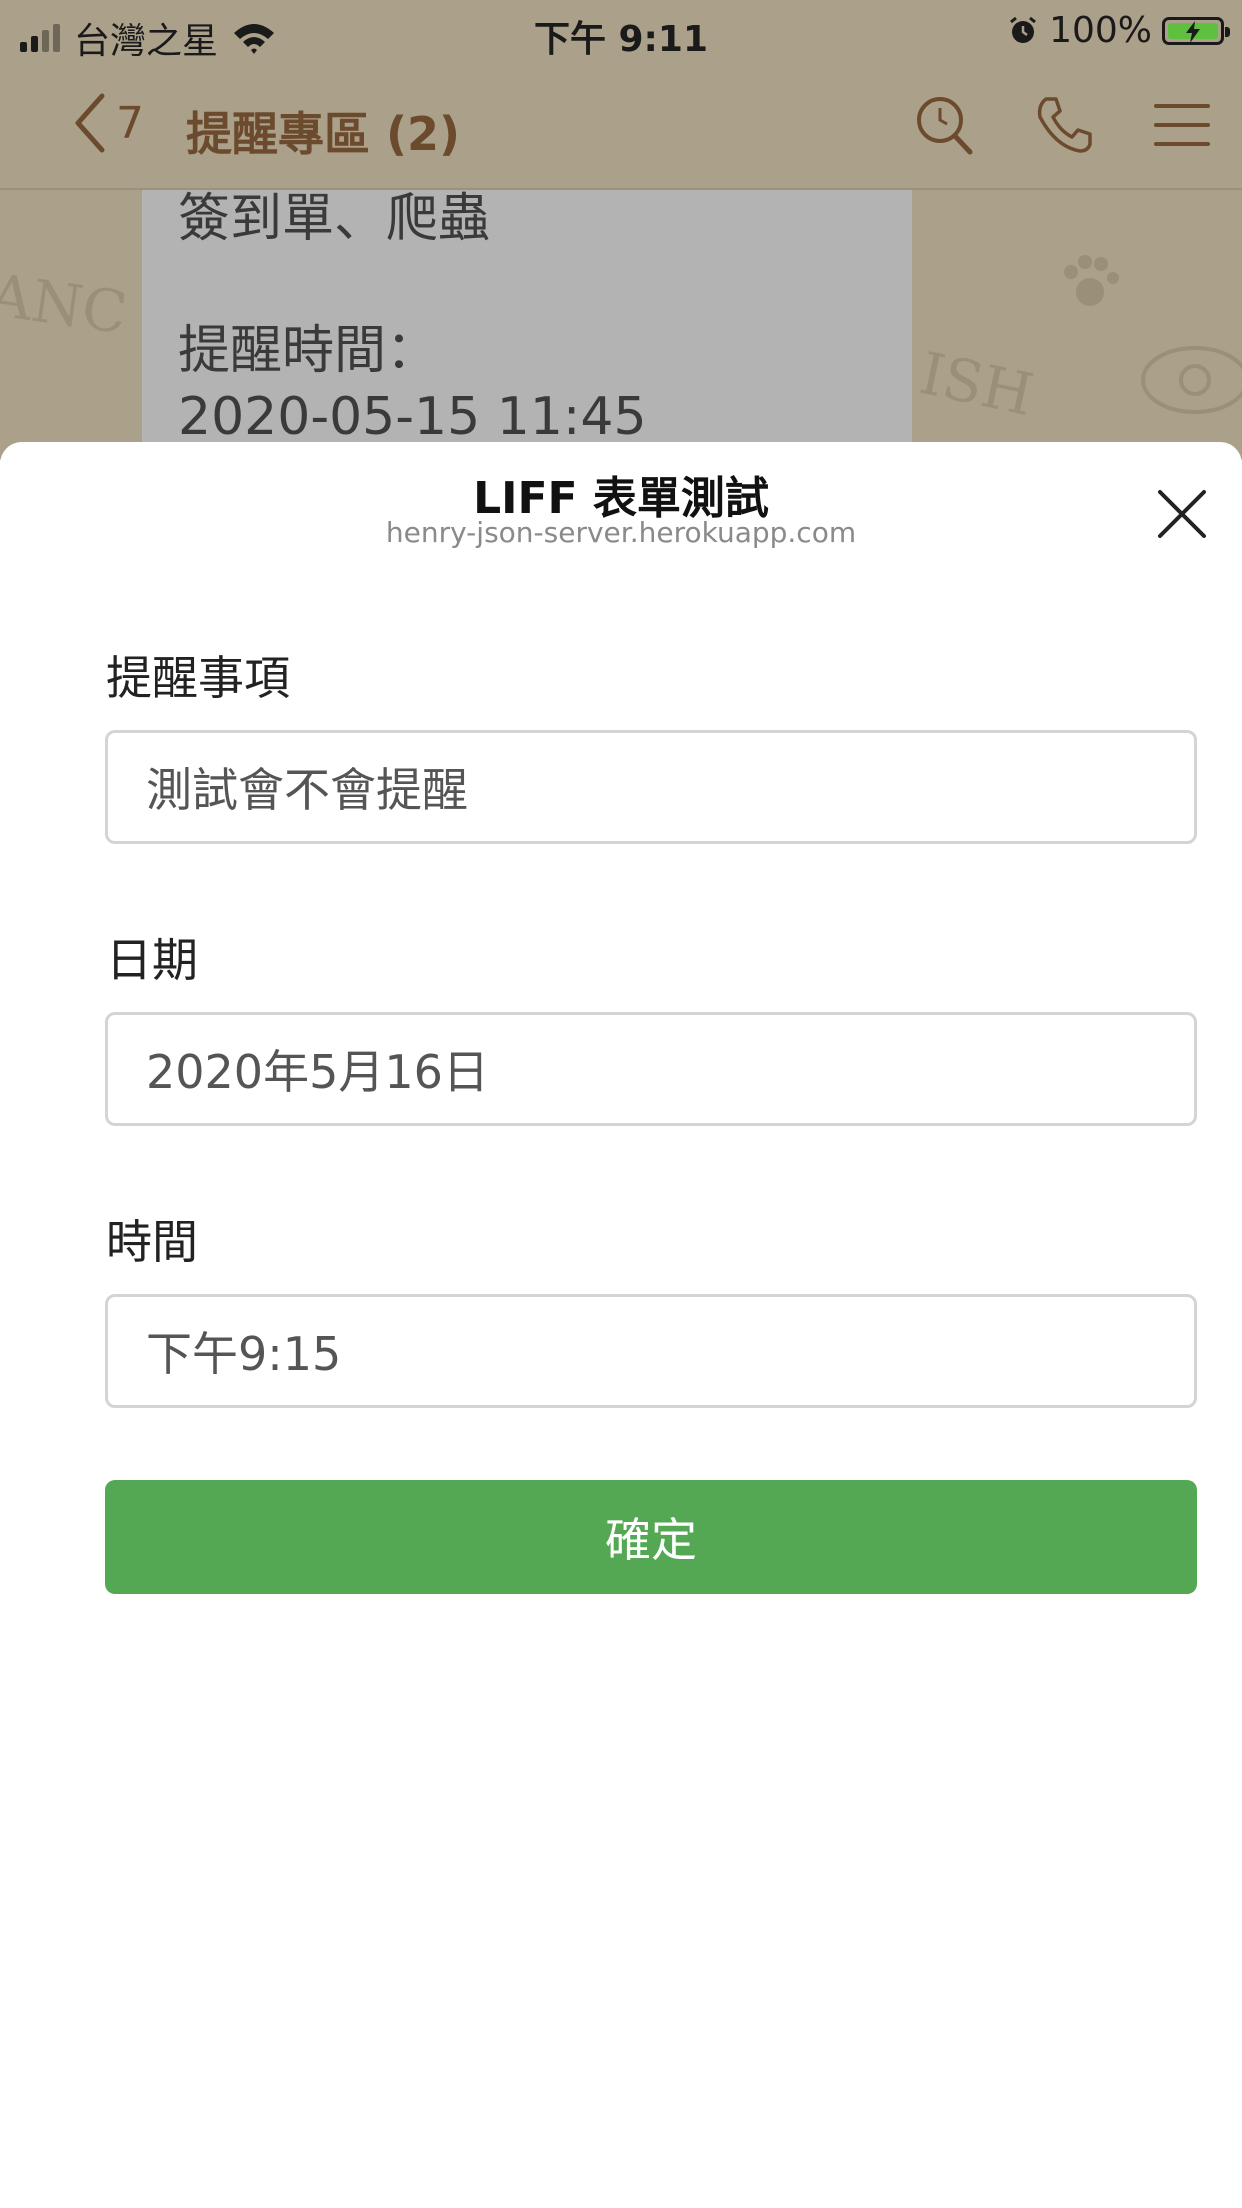  I want to click on submit-button: 確定, so click(651, 1537).